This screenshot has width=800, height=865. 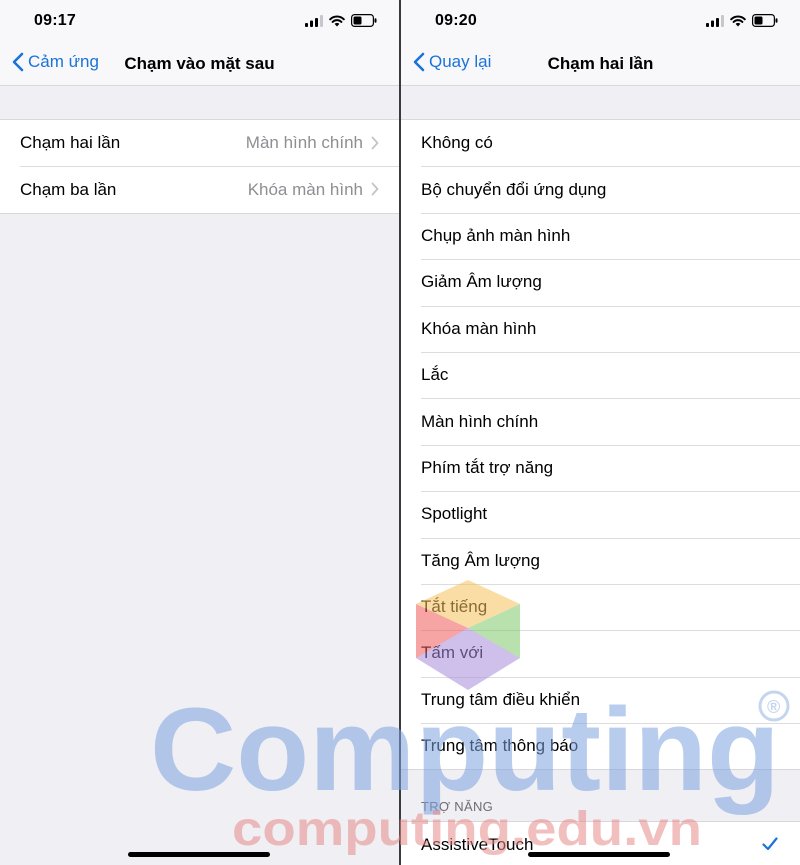 I want to click on row-value: Màn hình chính, so click(x=304, y=143).